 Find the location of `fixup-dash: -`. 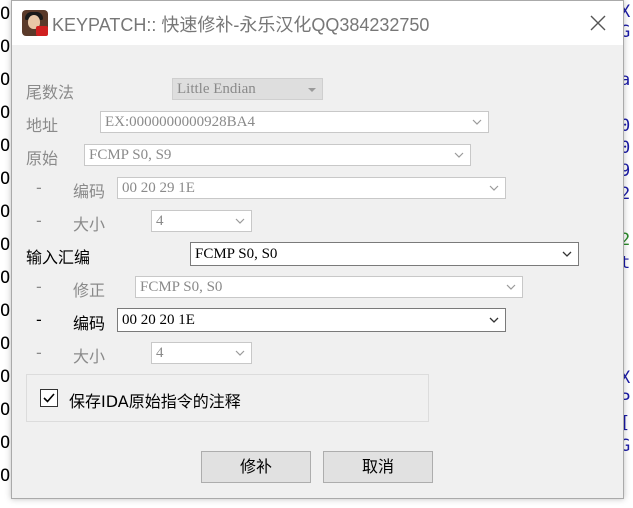

fixup-dash: - is located at coordinates (39, 286).